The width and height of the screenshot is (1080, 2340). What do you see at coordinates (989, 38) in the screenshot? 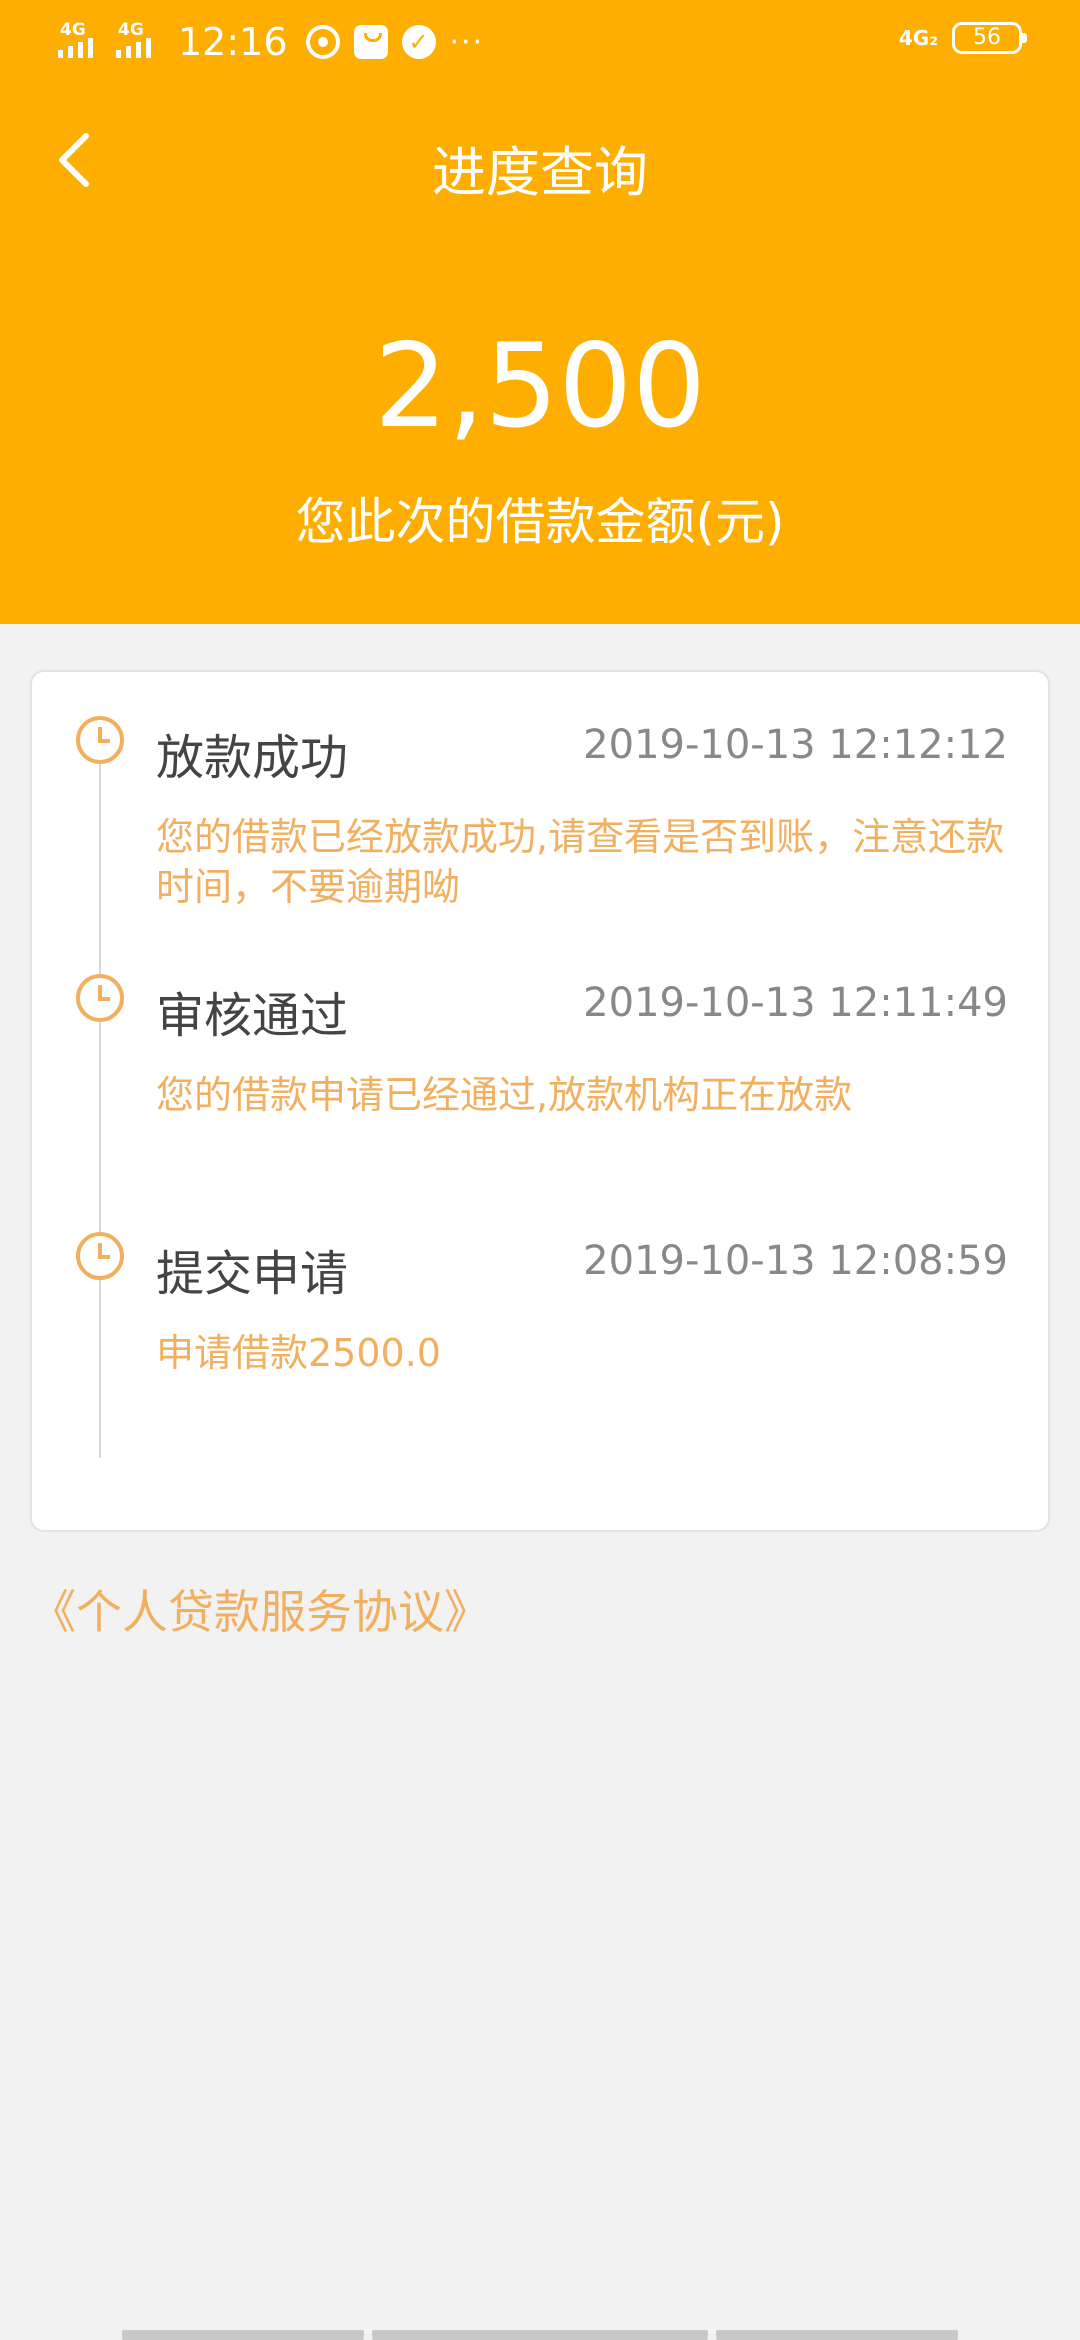
I see `battery-icon: 56` at bounding box center [989, 38].